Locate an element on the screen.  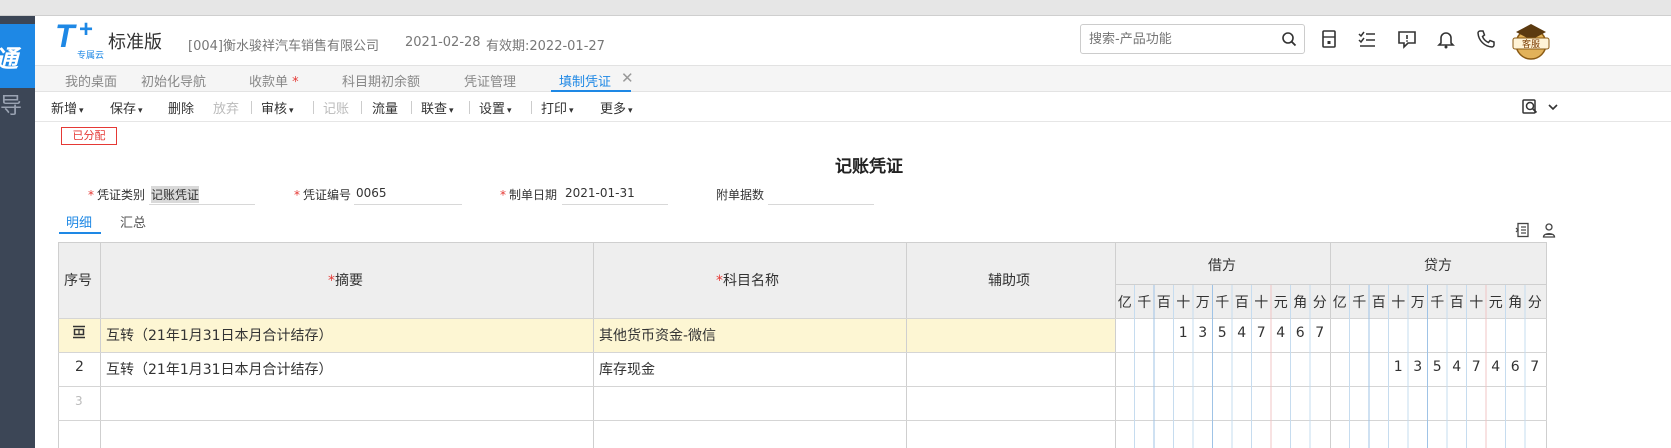
print-button: 打印 ▾ is located at coordinates (557, 107).